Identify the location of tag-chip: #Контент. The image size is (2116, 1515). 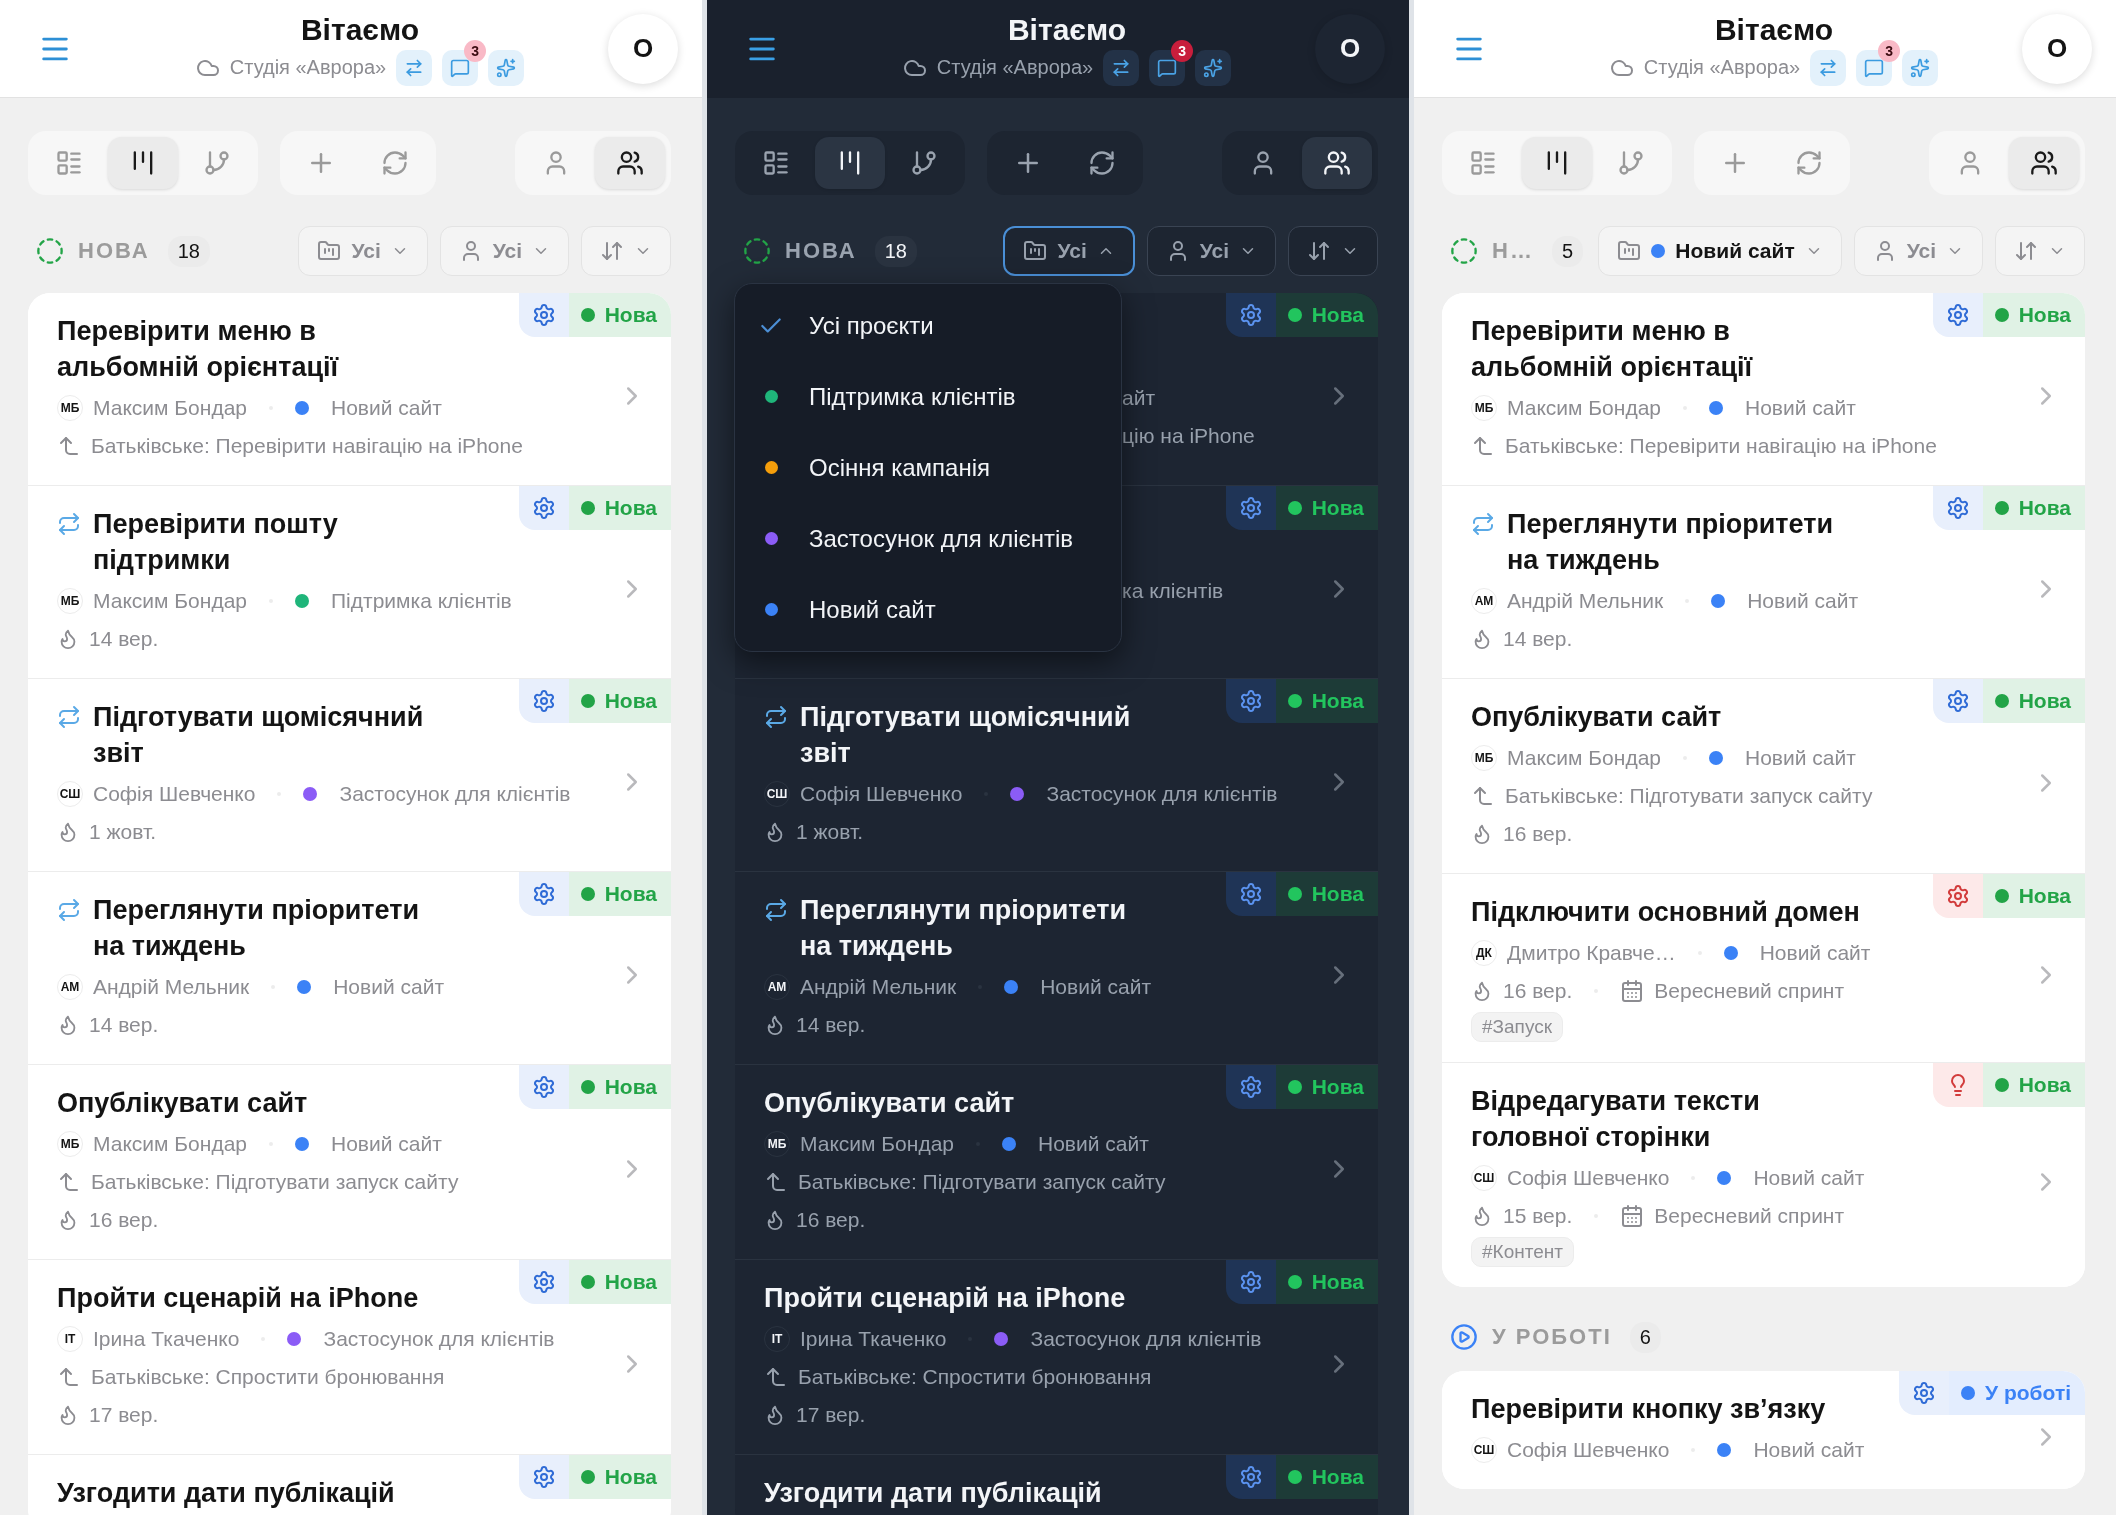
(1522, 1252).